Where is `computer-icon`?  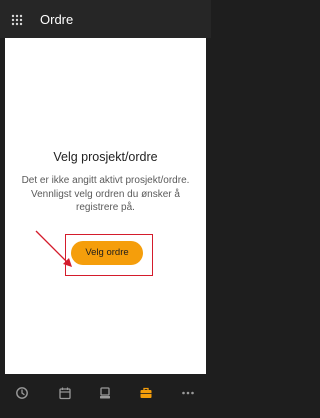
computer-icon is located at coordinates (105, 393).